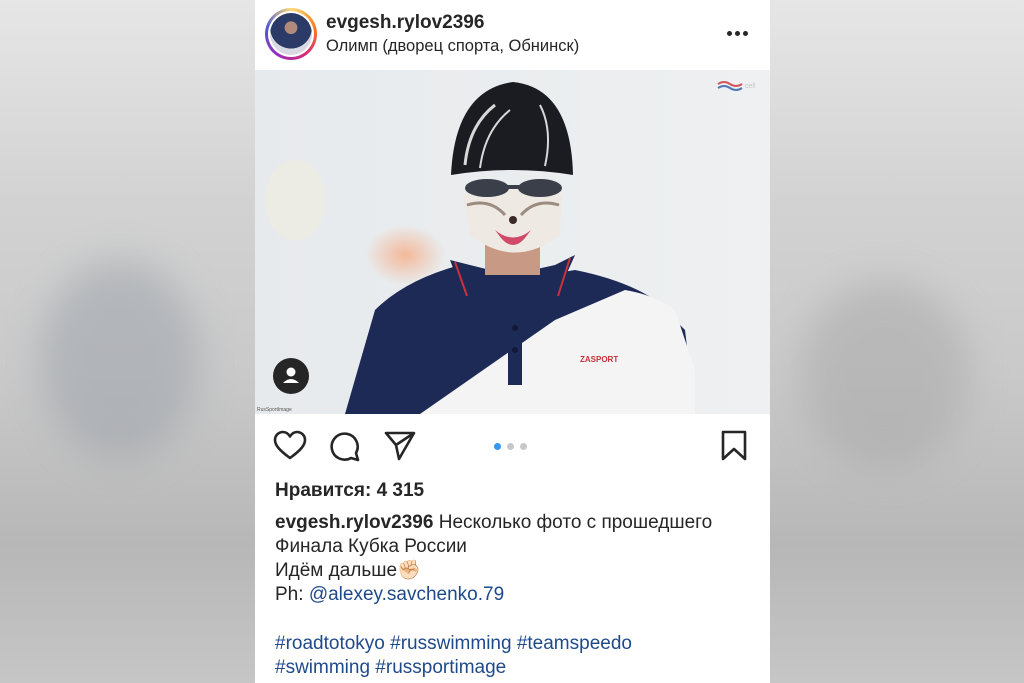  What do you see at coordinates (497, 446) in the screenshot?
I see `carousel-dot-active` at bounding box center [497, 446].